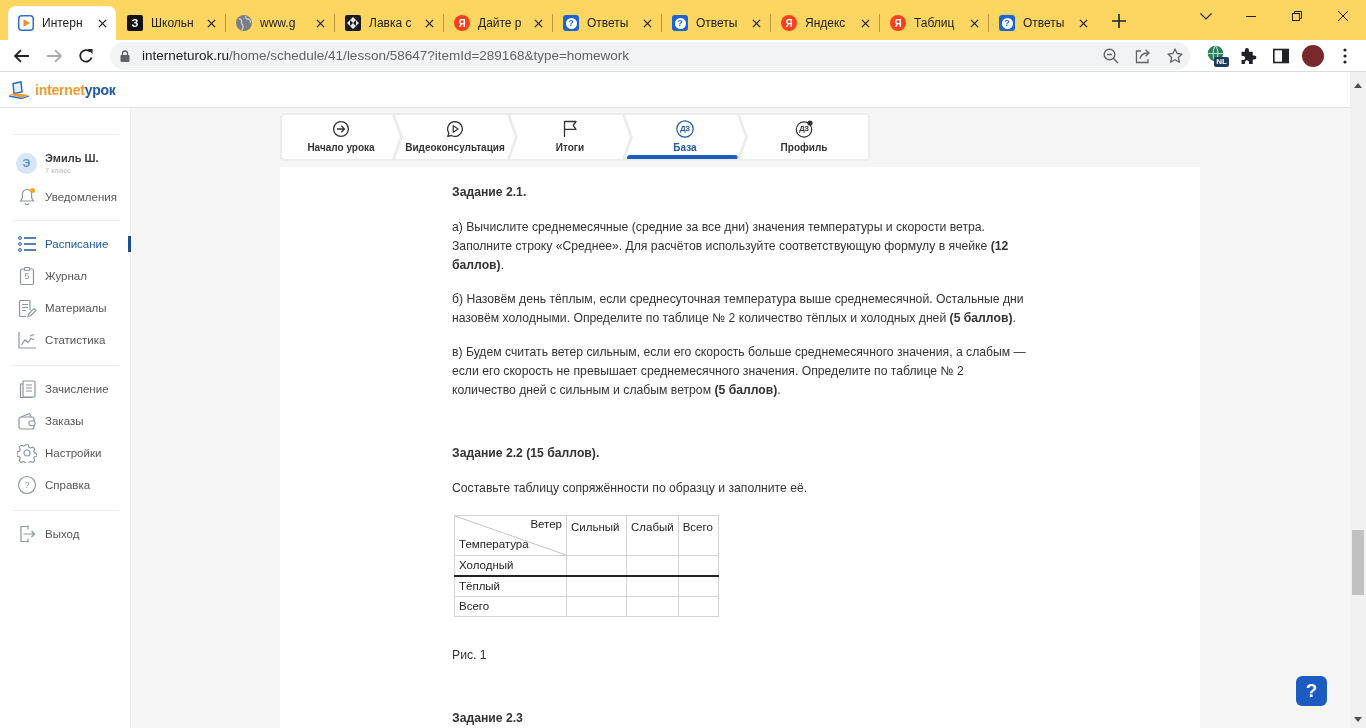 This screenshot has height=728, width=1366. What do you see at coordinates (1143, 55) in the screenshot?
I see `share-icon` at bounding box center [1143, 55].